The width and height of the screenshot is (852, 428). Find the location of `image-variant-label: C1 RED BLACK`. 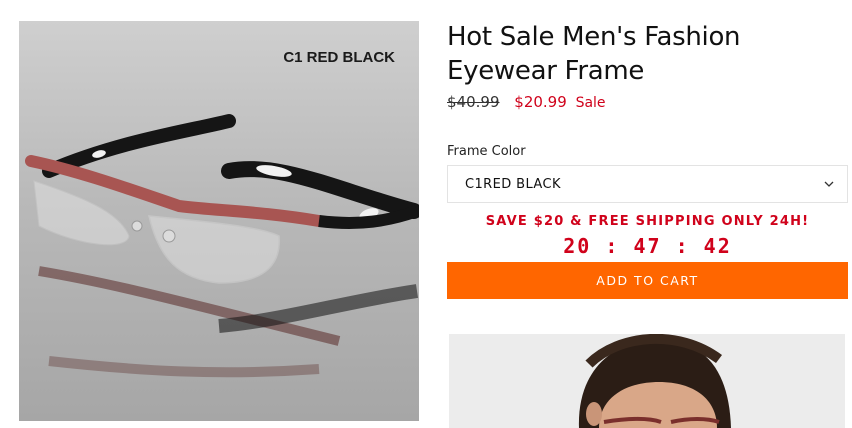

image-variant-label: C1 RED BLACK is located at coordinates (339, 57).